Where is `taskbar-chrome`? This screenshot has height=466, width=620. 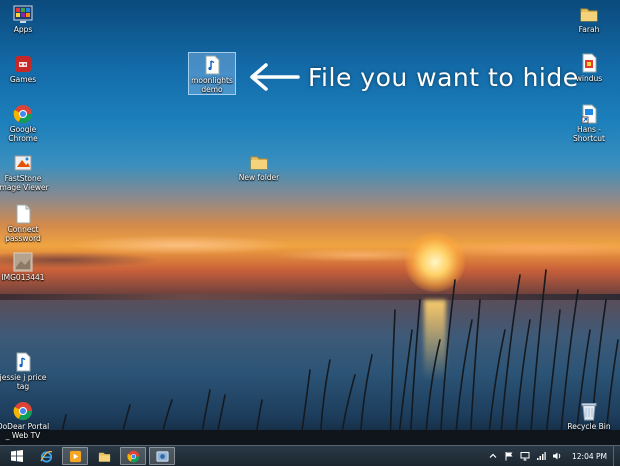
taskbar-chrome is located at coordinates (133, 456).